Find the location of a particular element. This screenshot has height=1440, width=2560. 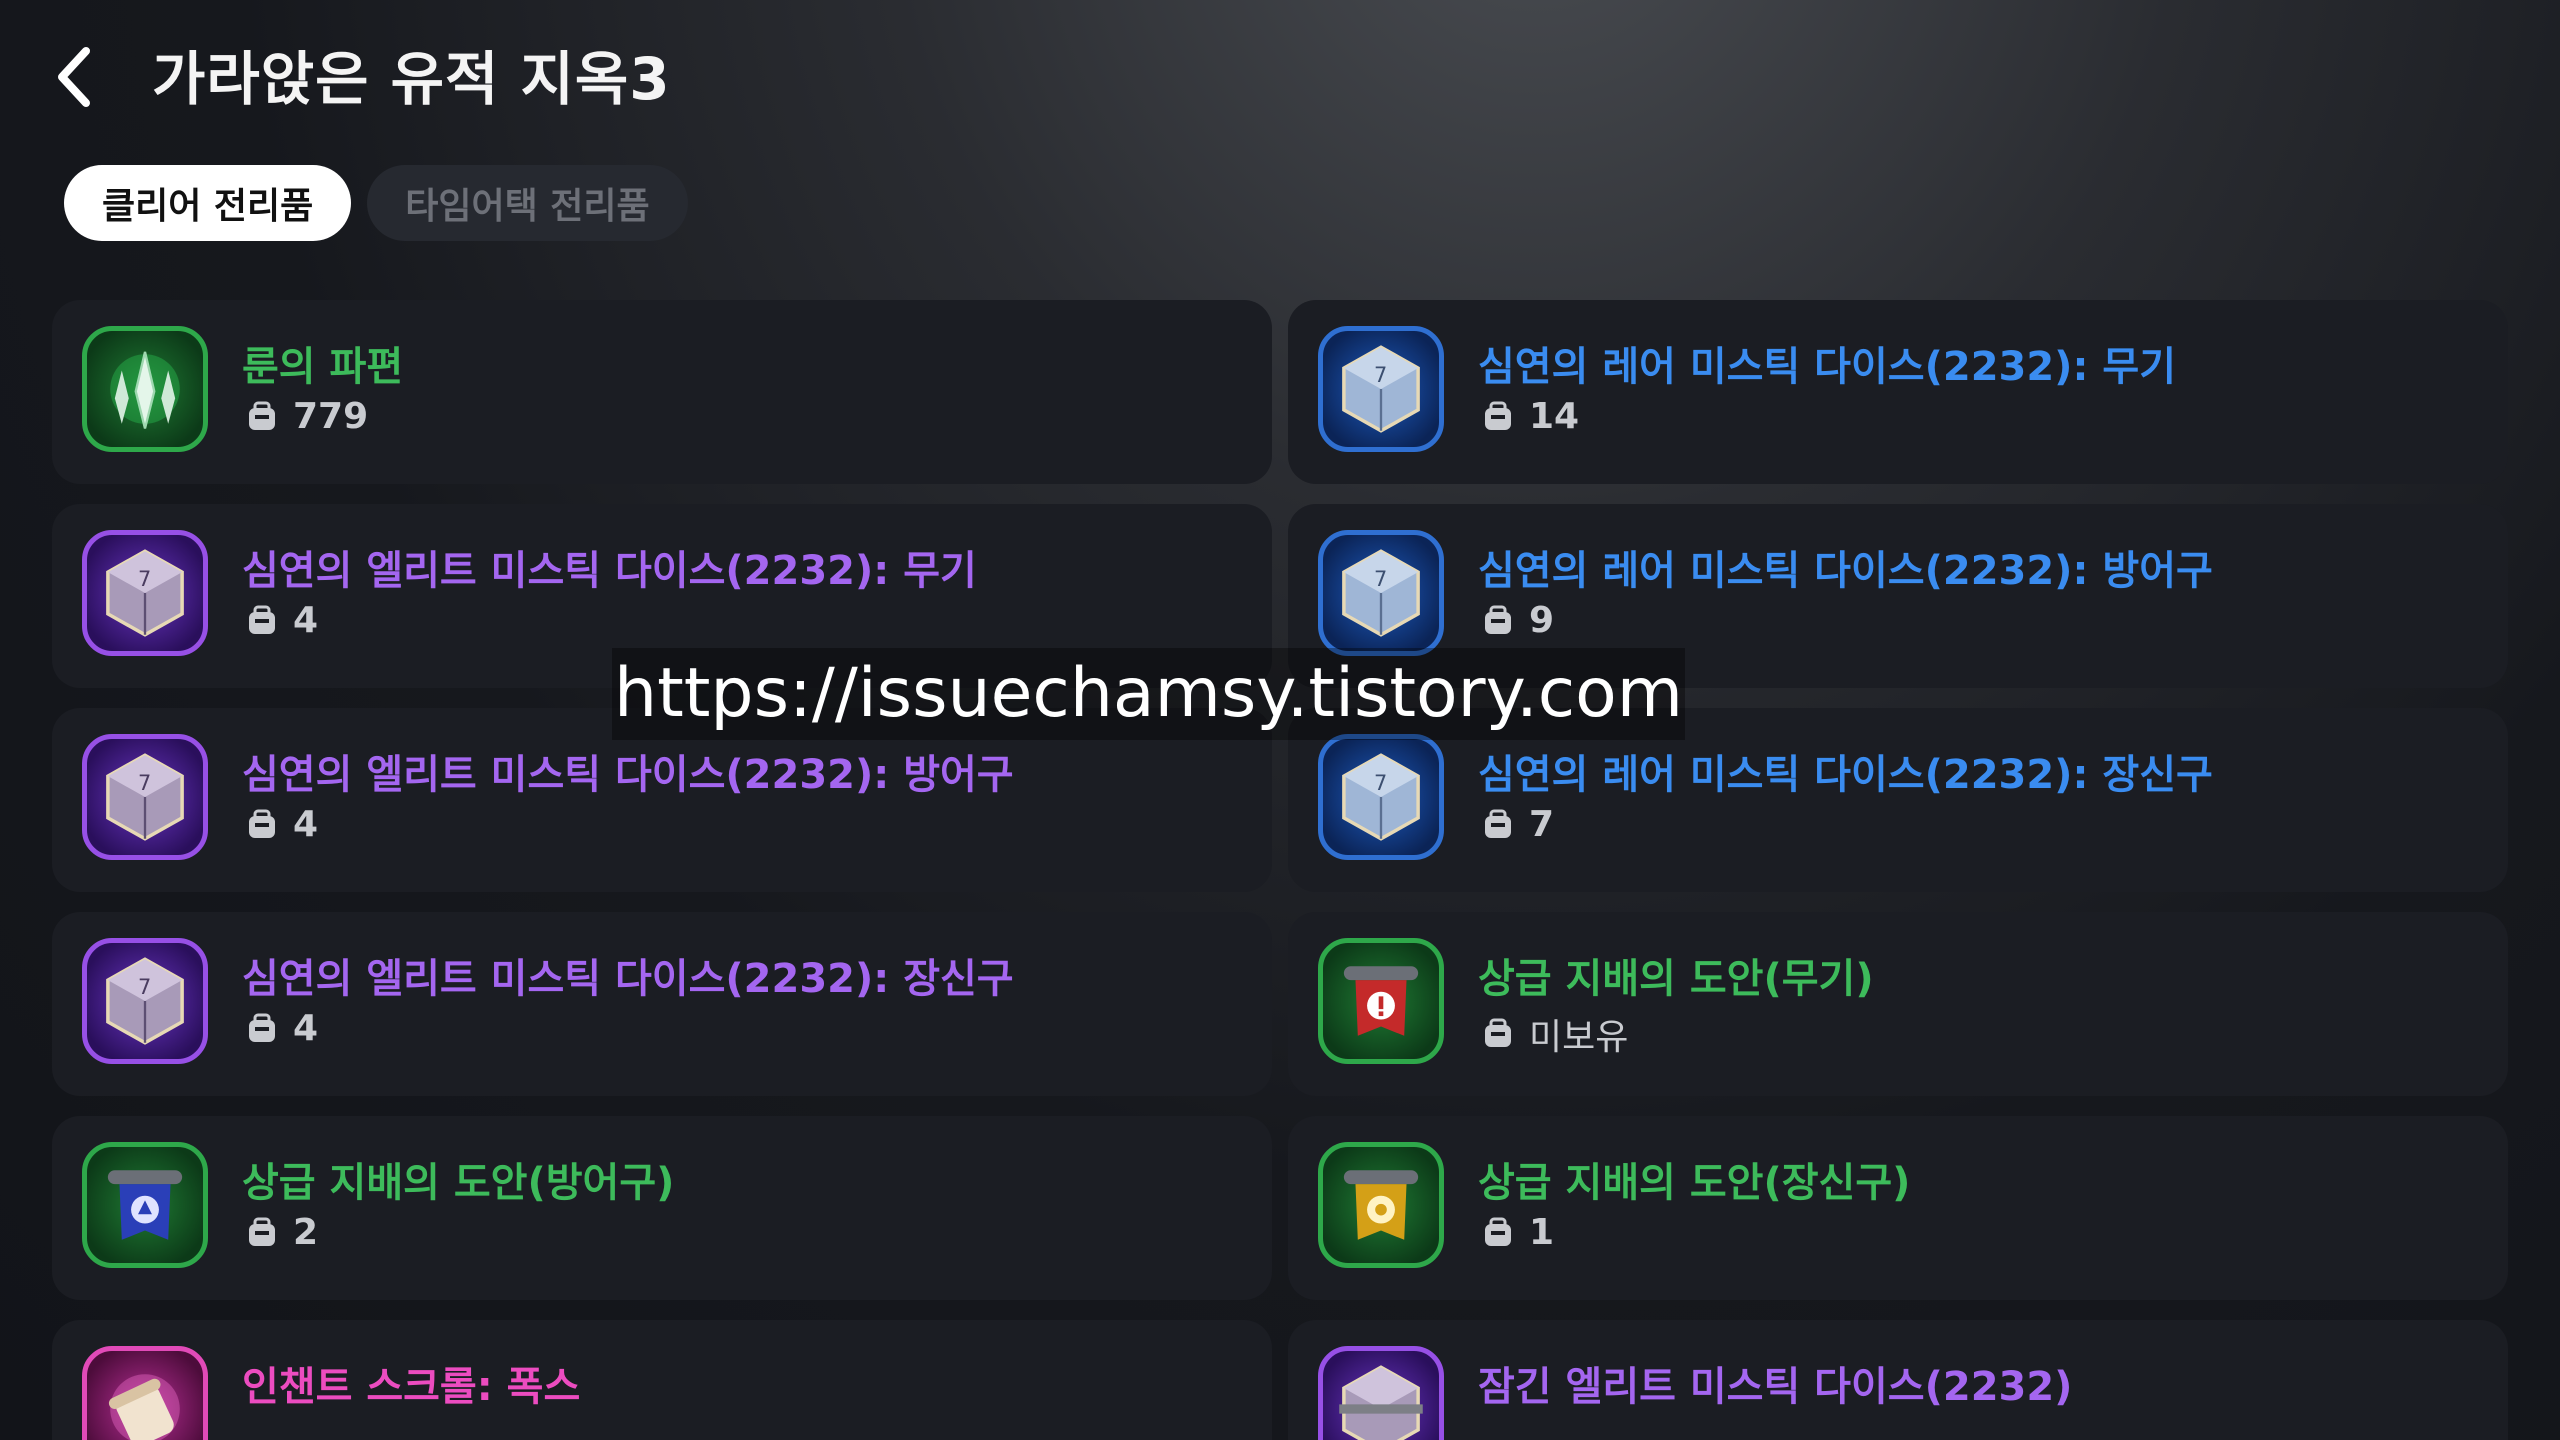

loot-item: 인챈트 스크롤: 폭스 is located at coordinates (662, 1380).